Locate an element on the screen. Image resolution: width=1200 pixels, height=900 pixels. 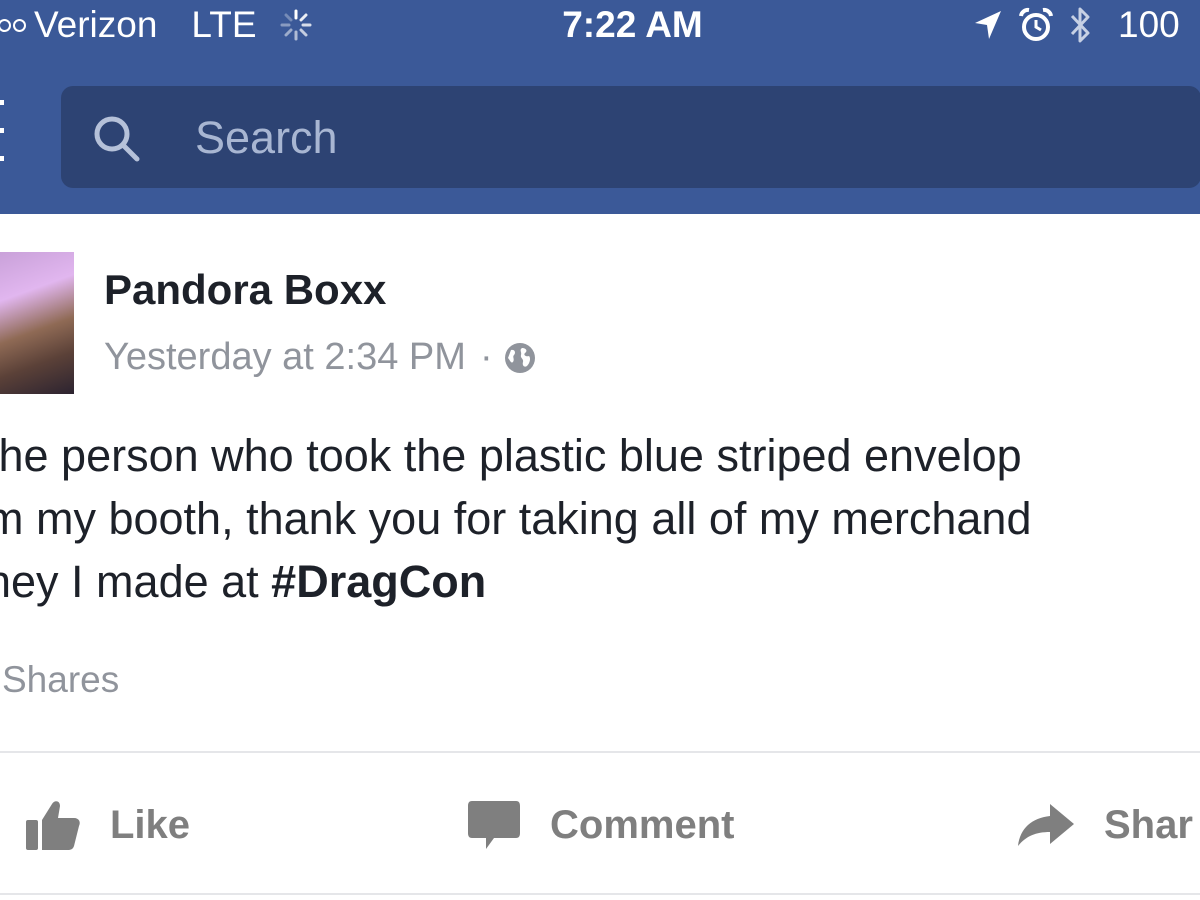
like-label: Like is located at coordinates (150, 824).